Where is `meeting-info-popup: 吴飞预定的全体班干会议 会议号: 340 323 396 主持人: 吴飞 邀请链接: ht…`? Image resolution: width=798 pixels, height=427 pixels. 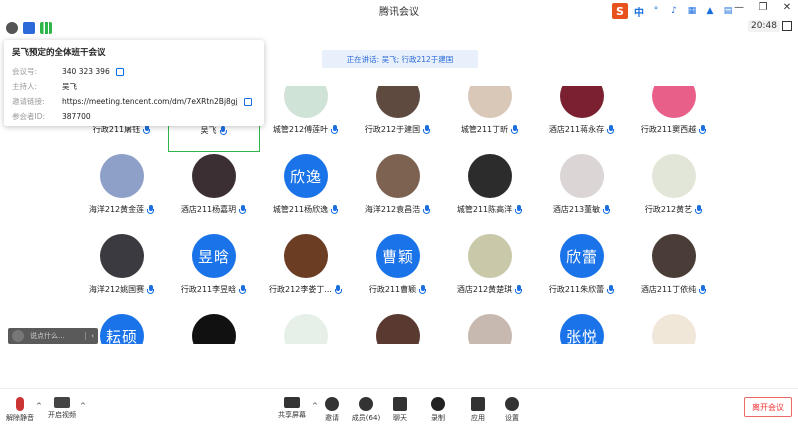 meeting-info-popup: 吴飞预定的全体班干会议 会议号: 340 323 396 主持人: 吴飞 邀请链接: ht… is located at coordinates (134, 83).